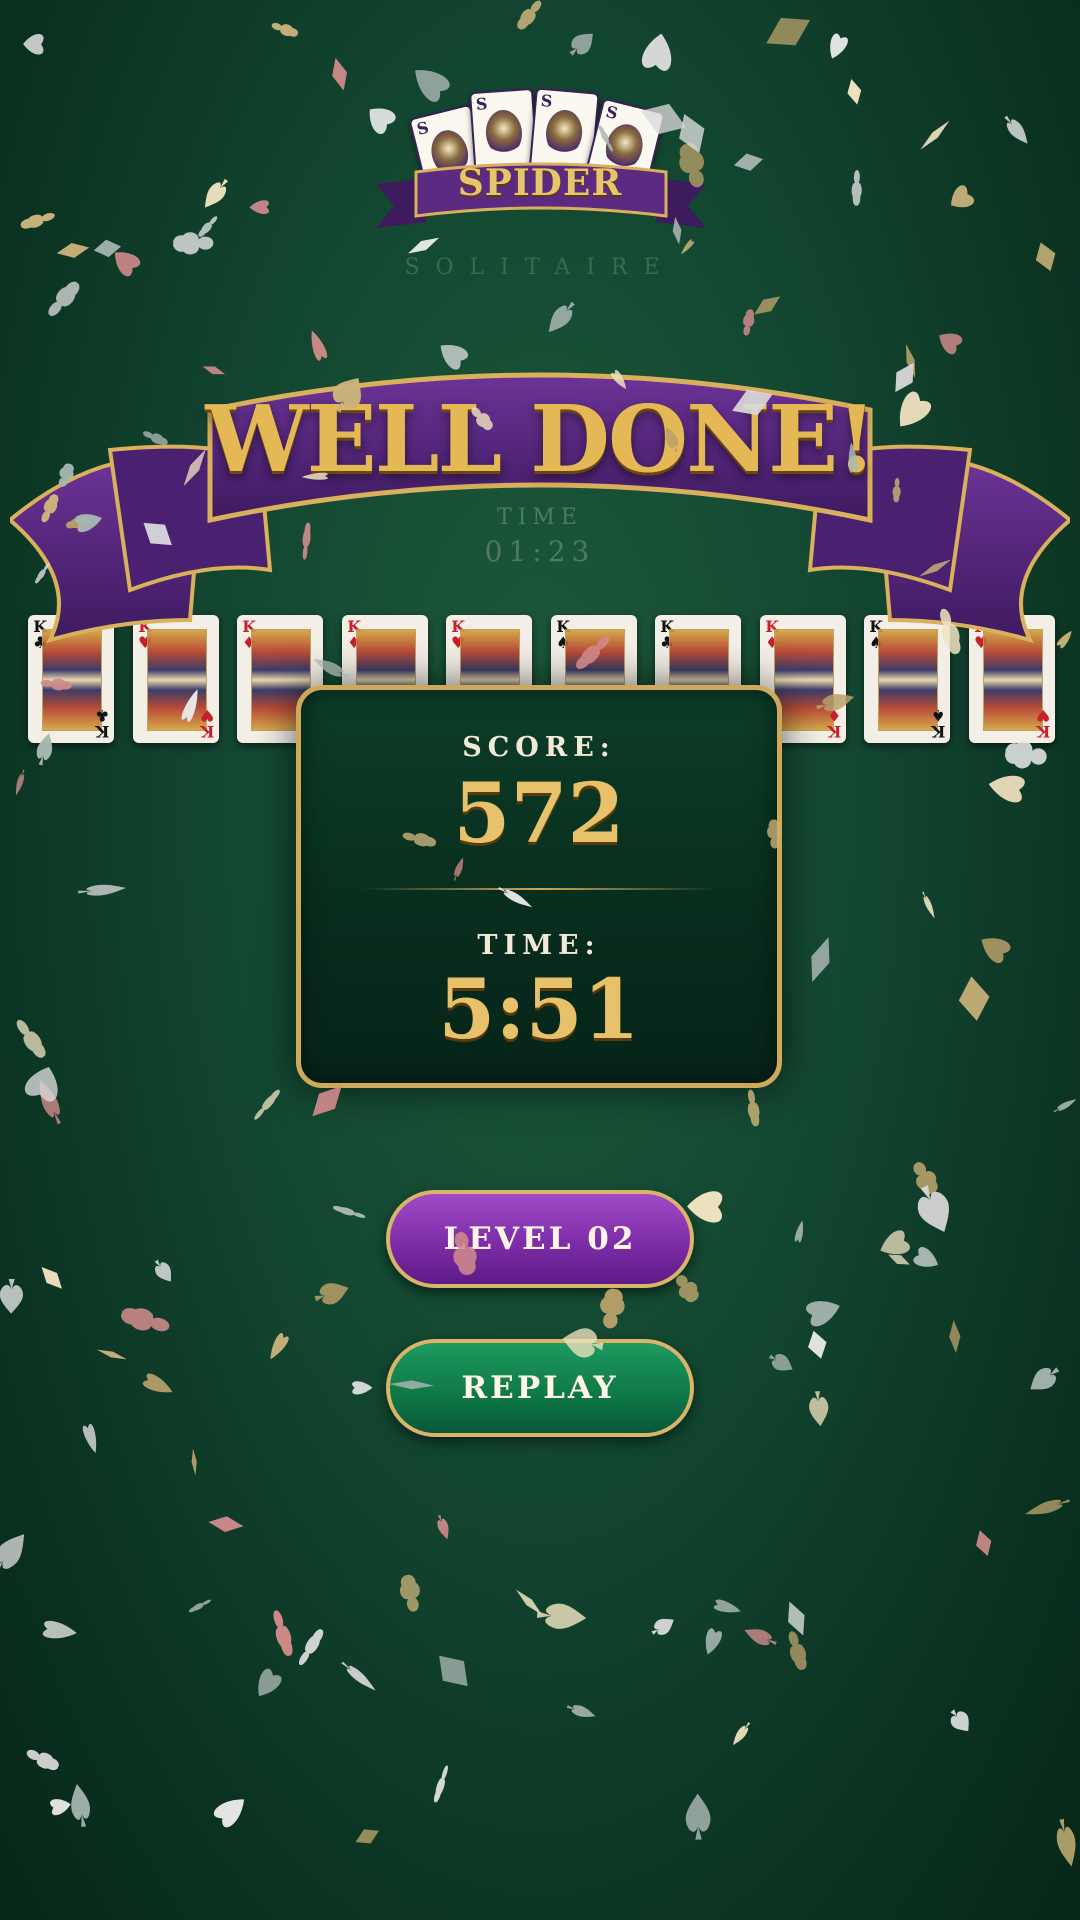 The image size is (1080, 1920). What do you see at coordinates (540, 1239) in the screenshot?
I see `next-level-button: LEVEL 02` at bounding box center [540, 1239].